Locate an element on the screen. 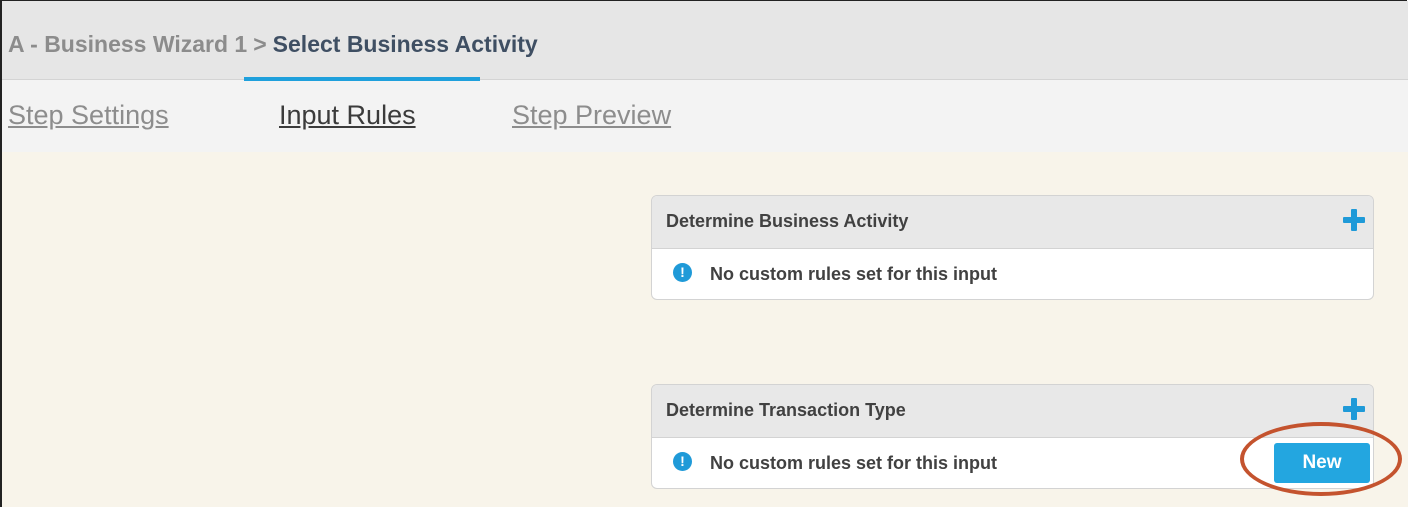 The image size is (1408, 507). panel-body: ! No custom rules set for this input New is located at coordinates (1012, 463).